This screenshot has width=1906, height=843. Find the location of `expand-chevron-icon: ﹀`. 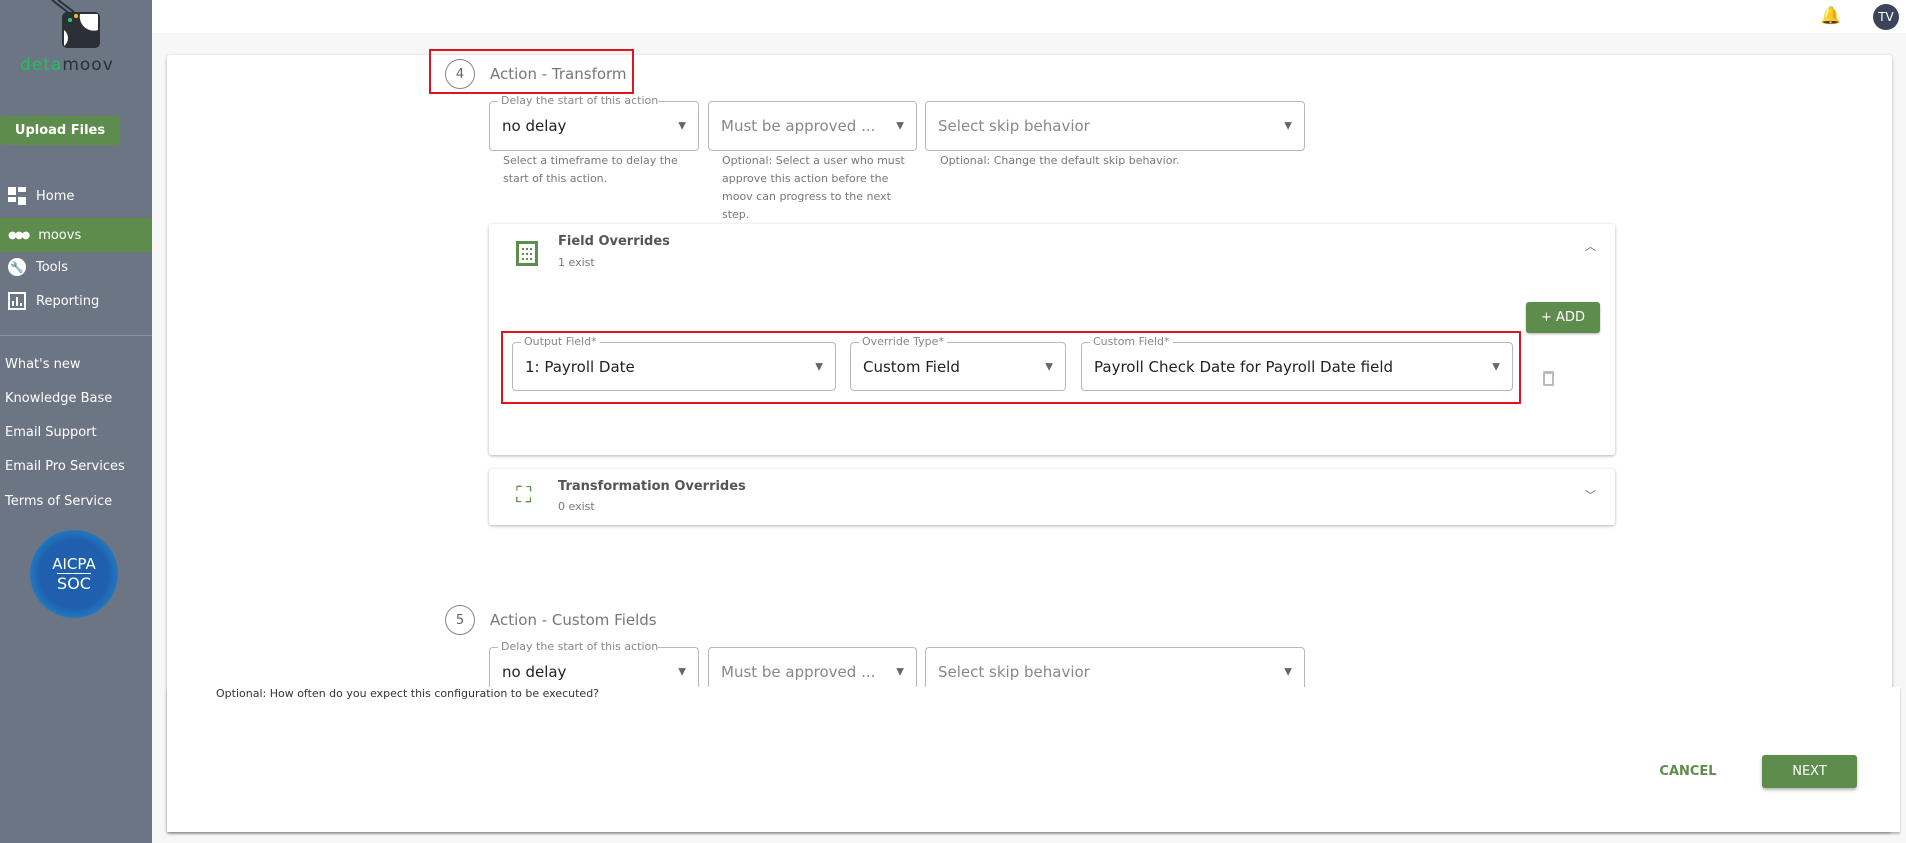

expand-chevron-icon: ﹀ is located at coordinates (1590, 495).